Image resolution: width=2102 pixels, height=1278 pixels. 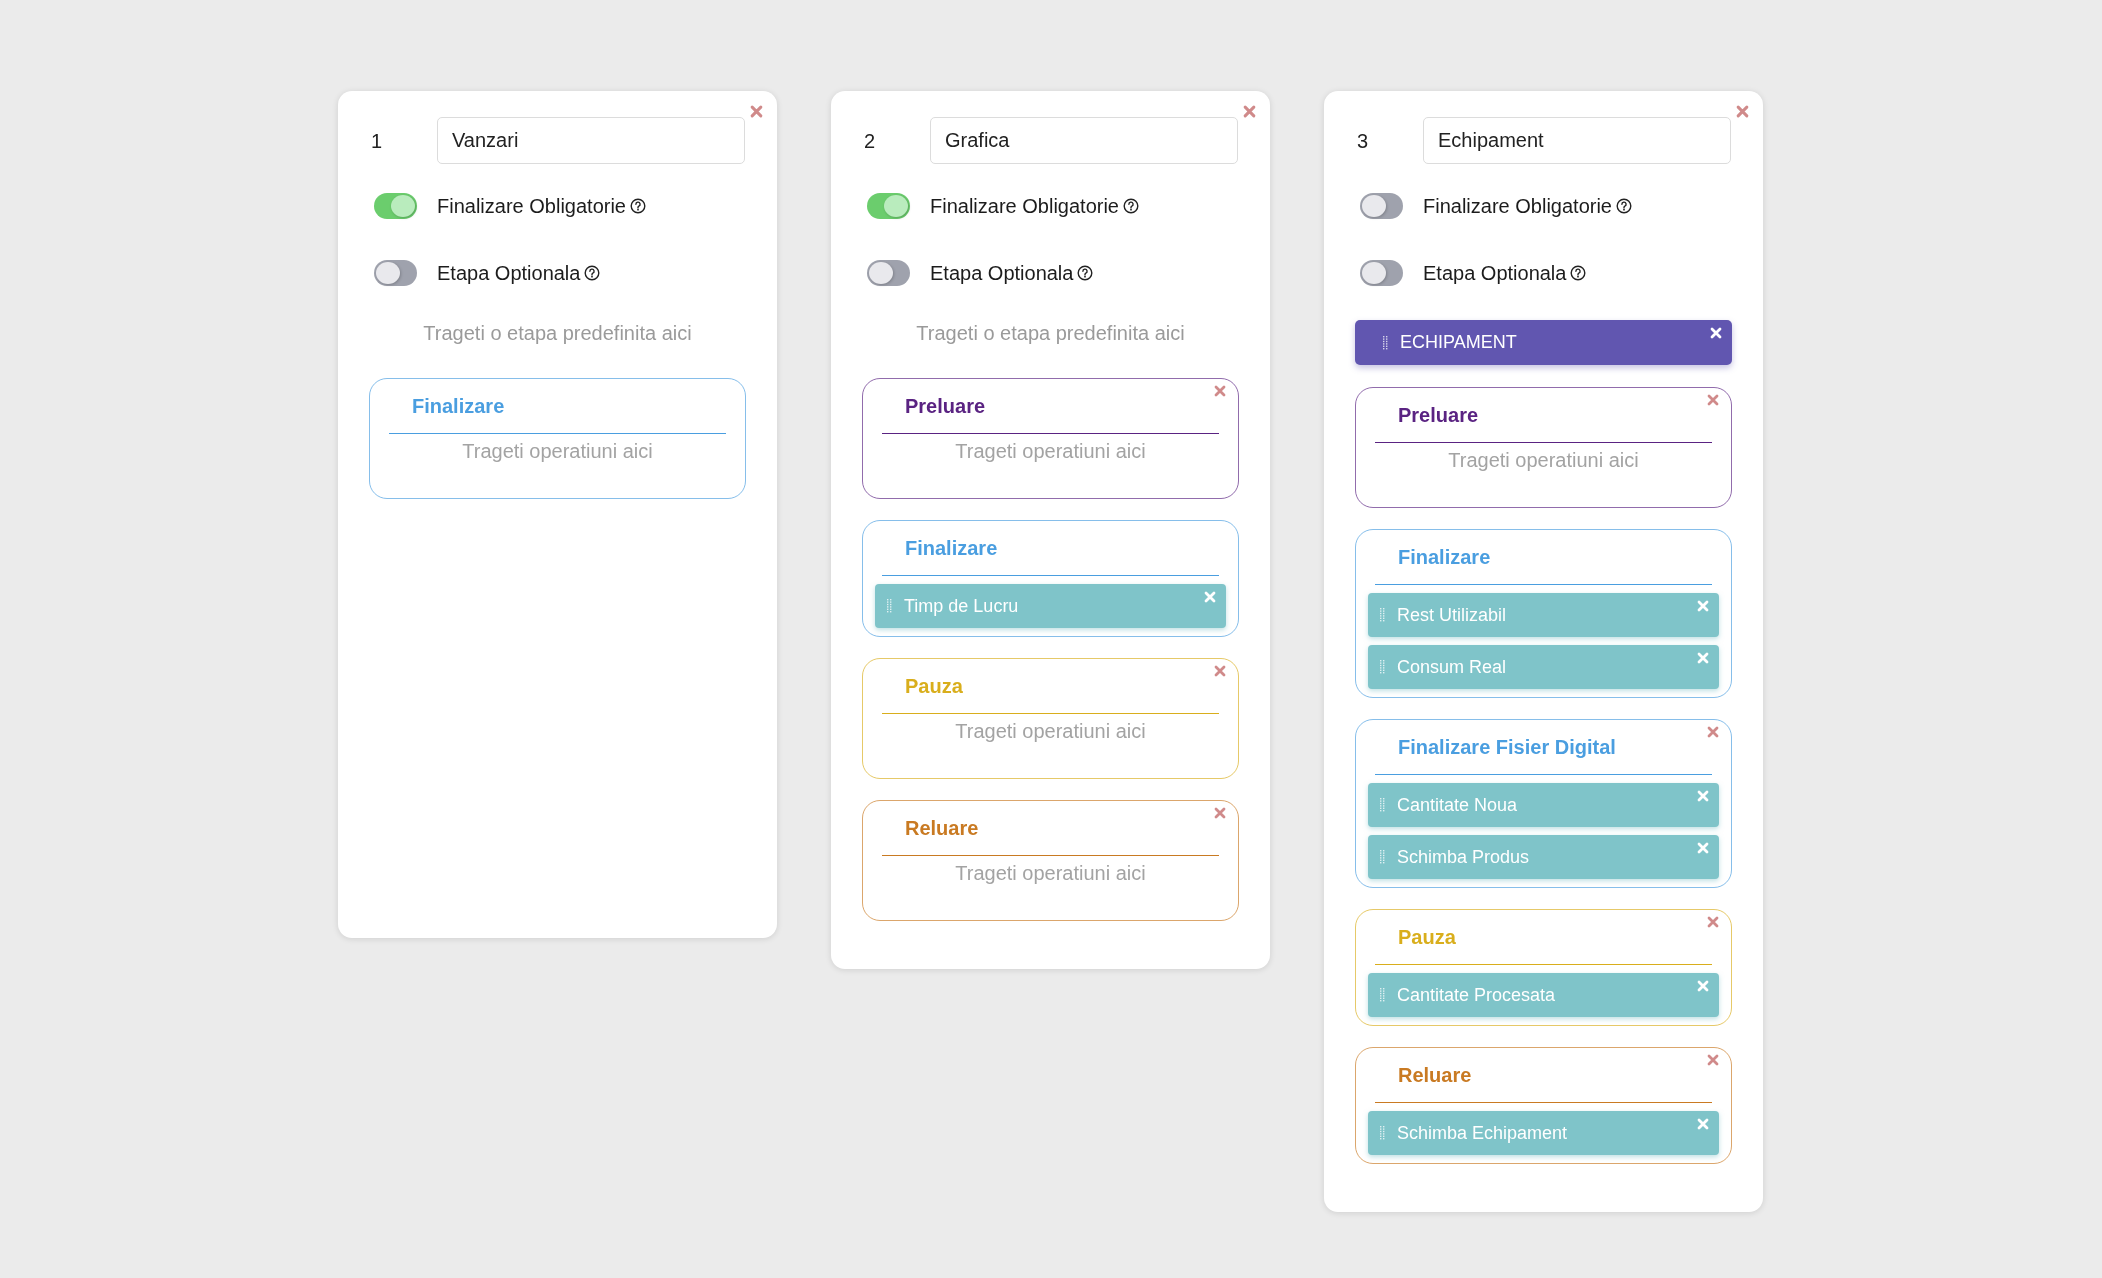 What do you see at coordinates (1543, 747) in the screenshot?
I see `stage-title: Finalizare Fisier Digital` at bounding box center [1543, 747].